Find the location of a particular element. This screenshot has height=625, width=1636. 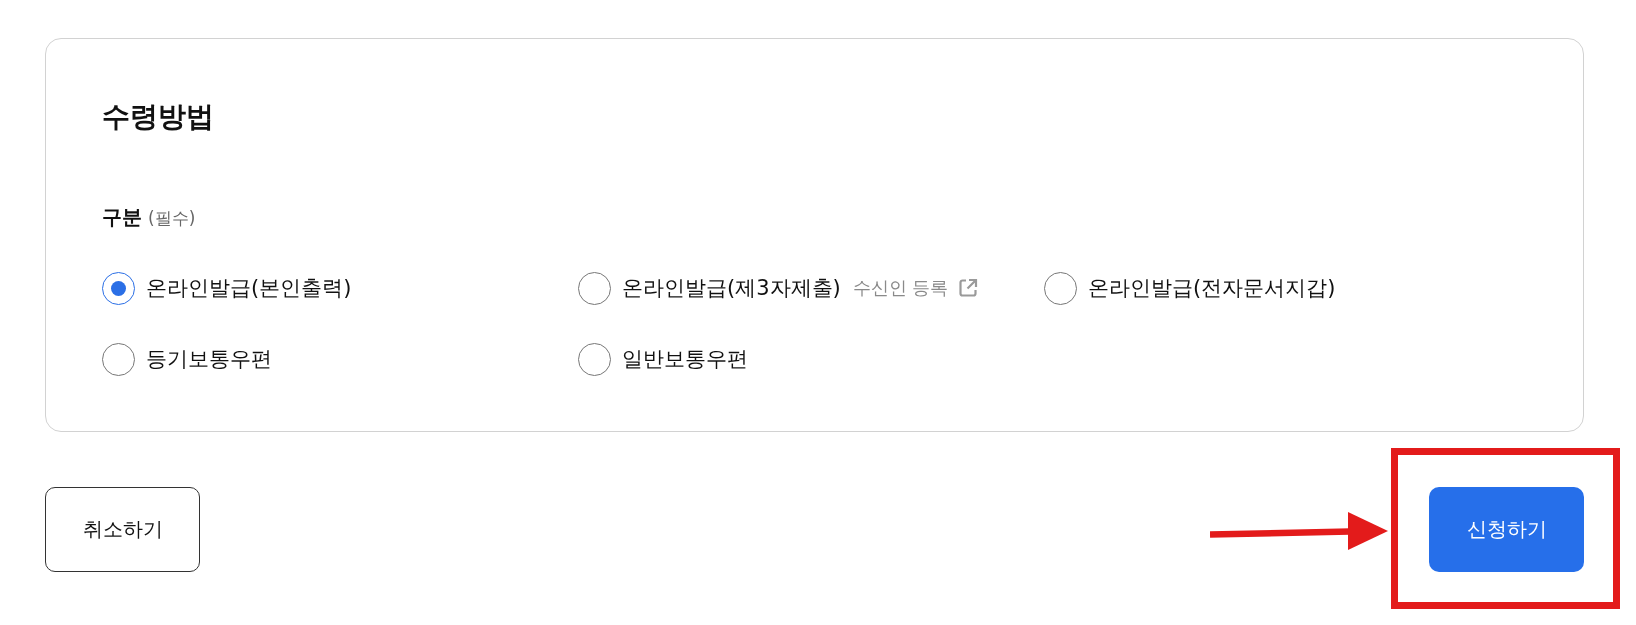

option-label: 온라인발급(본인출력) is located at coordinates (249, 288).